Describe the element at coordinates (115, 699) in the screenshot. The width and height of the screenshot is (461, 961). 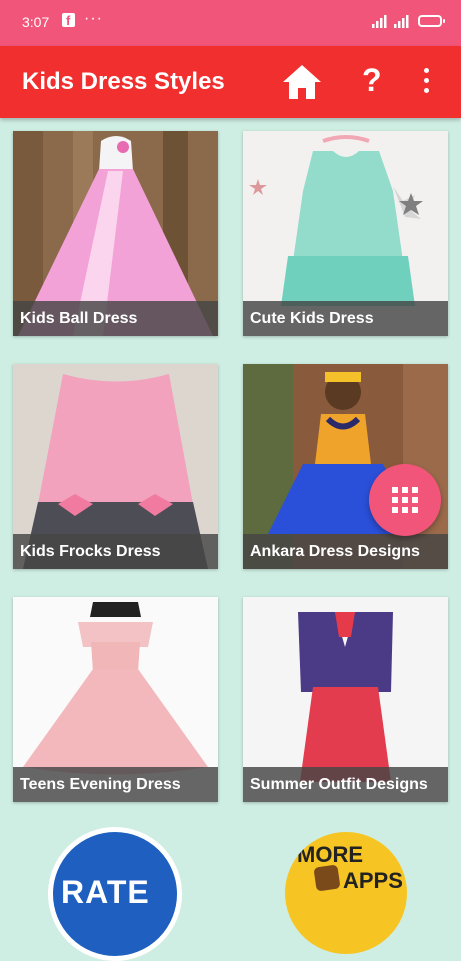
I see `card-teens-evening-dress: Teens Evening Dress` at that location.